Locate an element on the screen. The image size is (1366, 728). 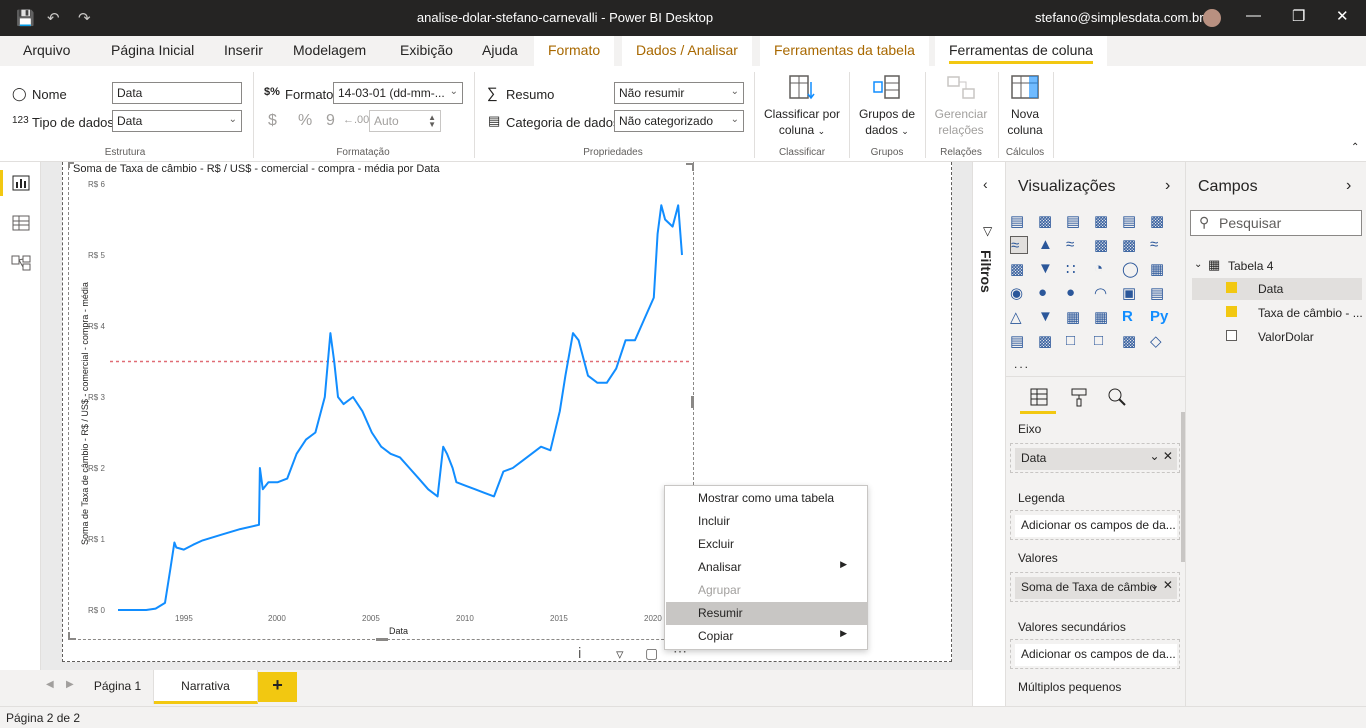
values-field-pill: Soma de Taxa de câmbio ⌄ ✕ is located at coordinates (1096, 588).